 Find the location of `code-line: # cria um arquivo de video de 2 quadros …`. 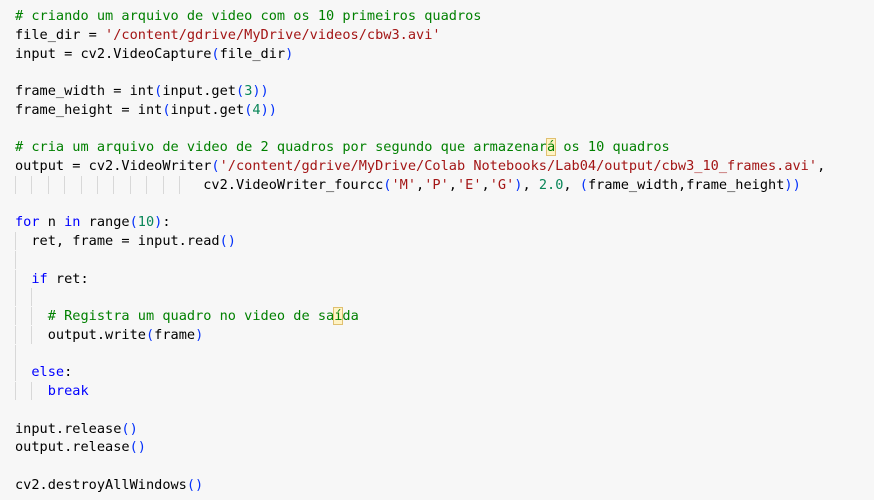

code-line: # cria um arquivo de video de 2 quadros … is located at coordinates (342, 147).